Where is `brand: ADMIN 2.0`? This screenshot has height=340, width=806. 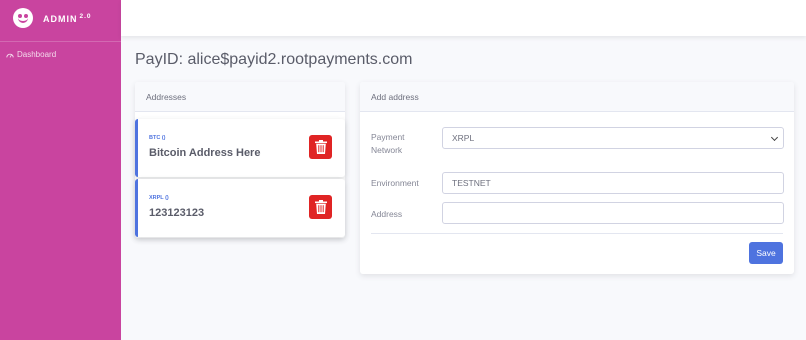 brand: ADMIN 2.0 is located at coordinates (60, 18).